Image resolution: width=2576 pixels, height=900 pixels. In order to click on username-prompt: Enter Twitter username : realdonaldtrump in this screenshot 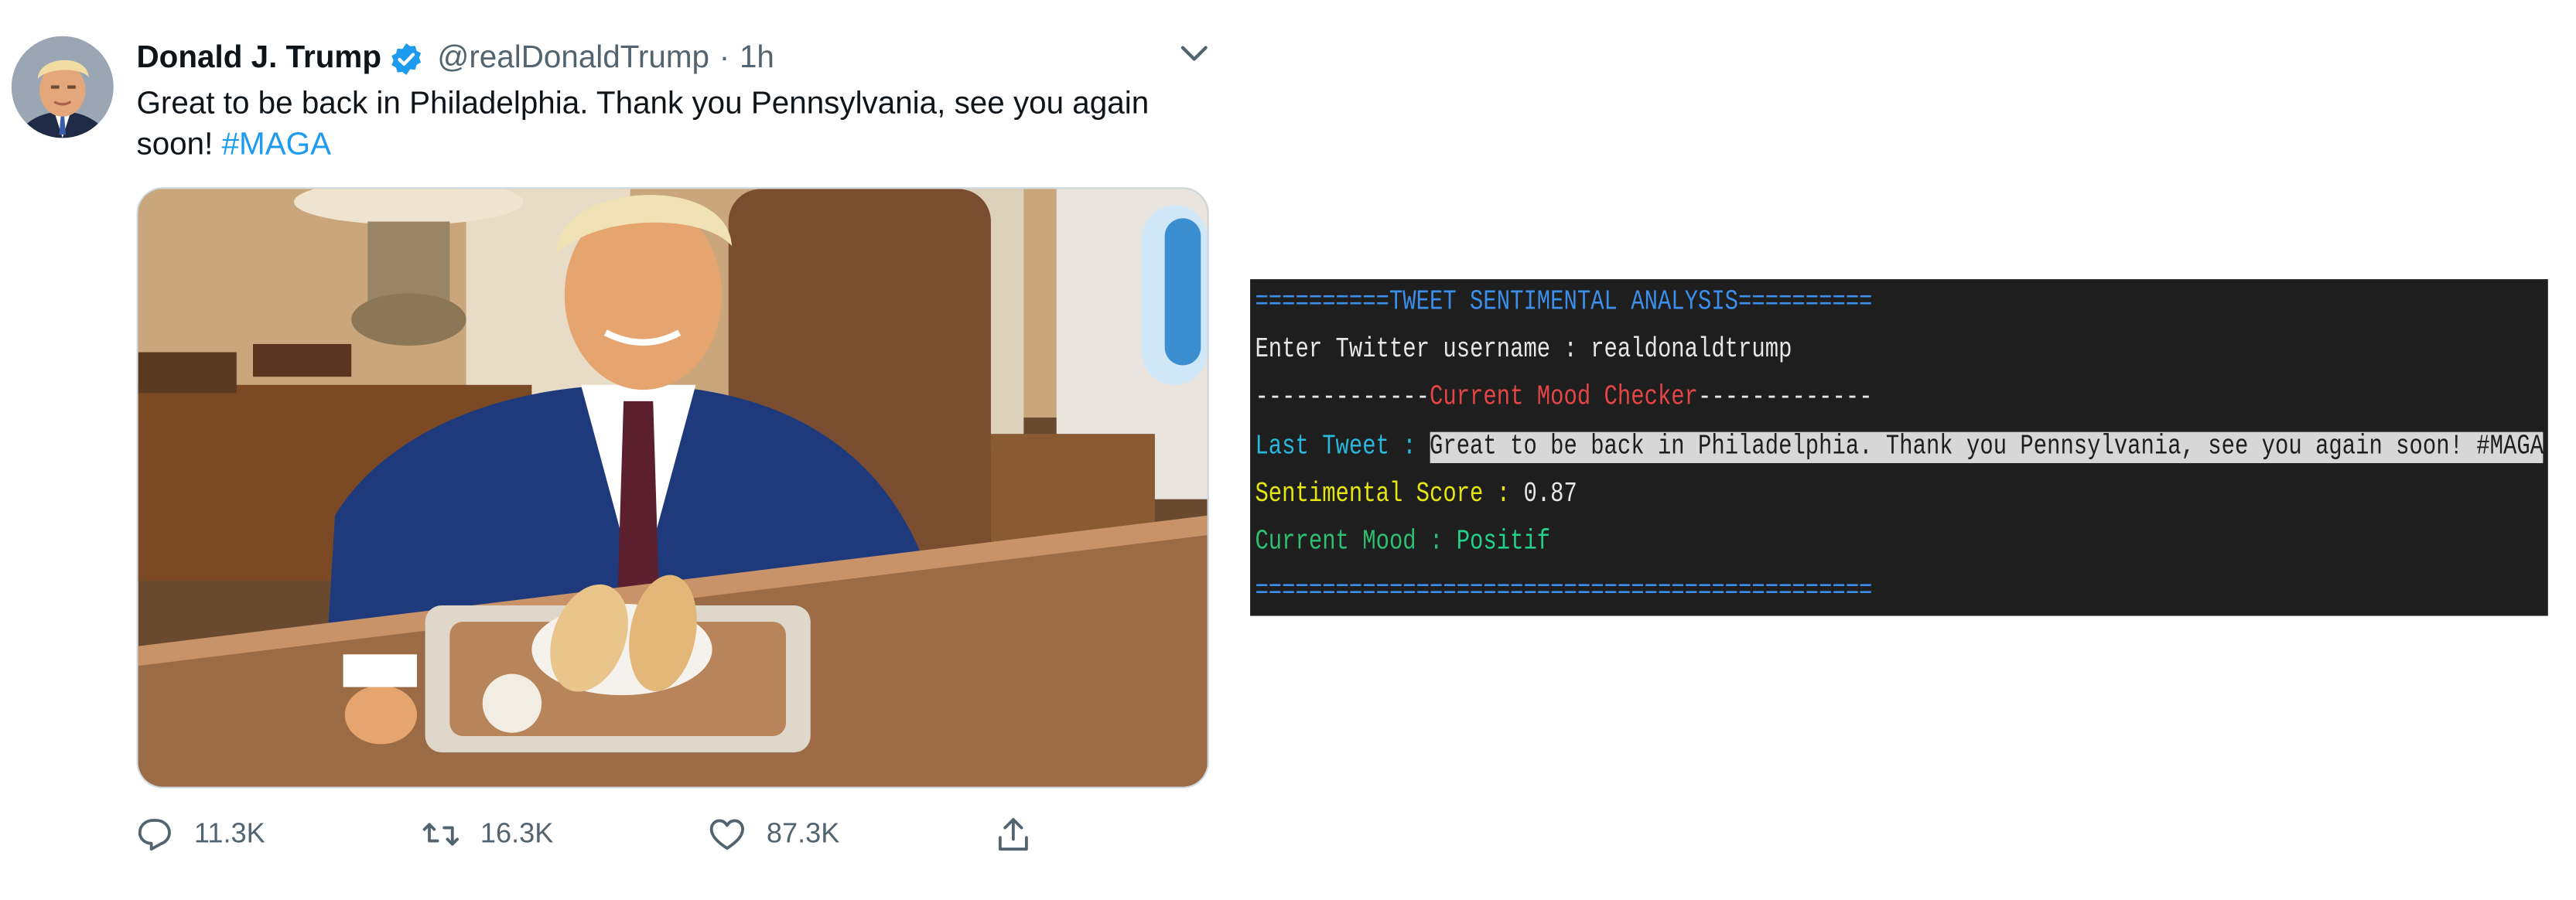, I will do `click(1523, 350)`.